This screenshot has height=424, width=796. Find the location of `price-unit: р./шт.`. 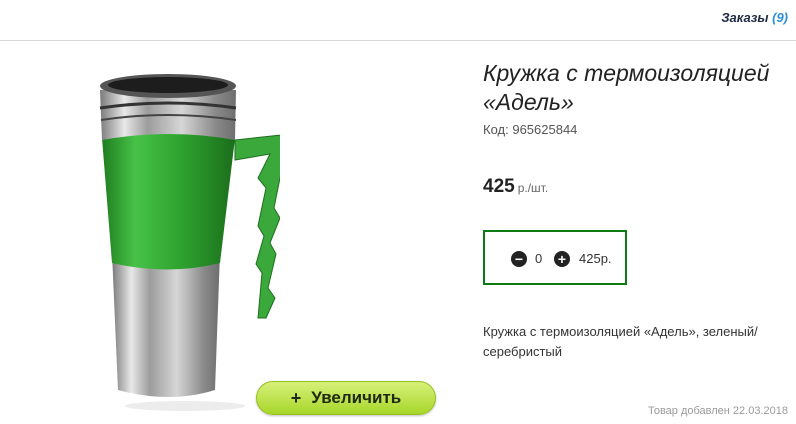

price-unit: р./шт. is located at coordinates (533, 188).